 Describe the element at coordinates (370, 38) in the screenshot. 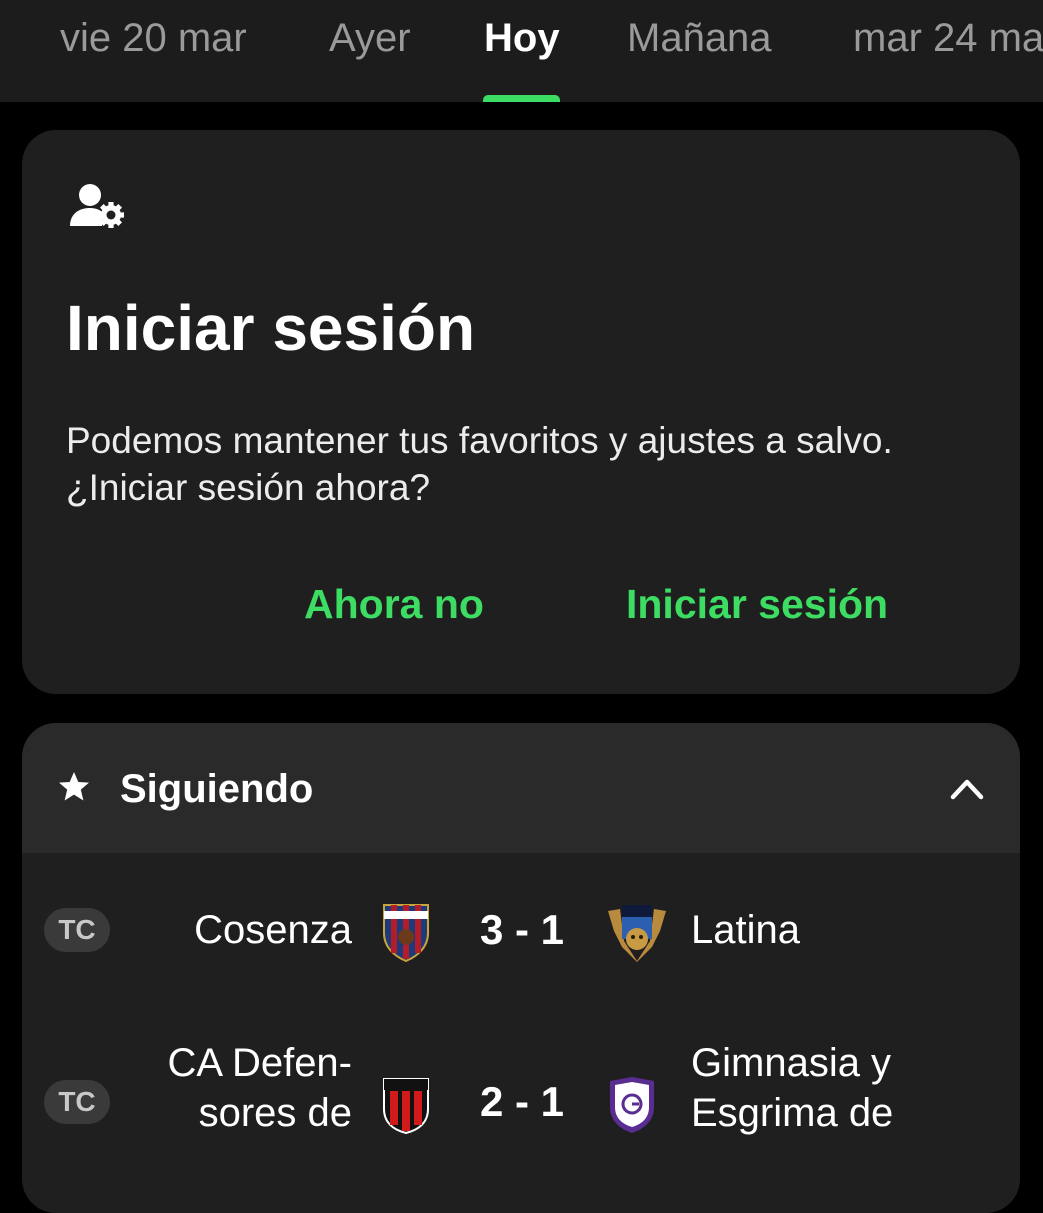

I see `tab-ayer: Ayer` at that location.